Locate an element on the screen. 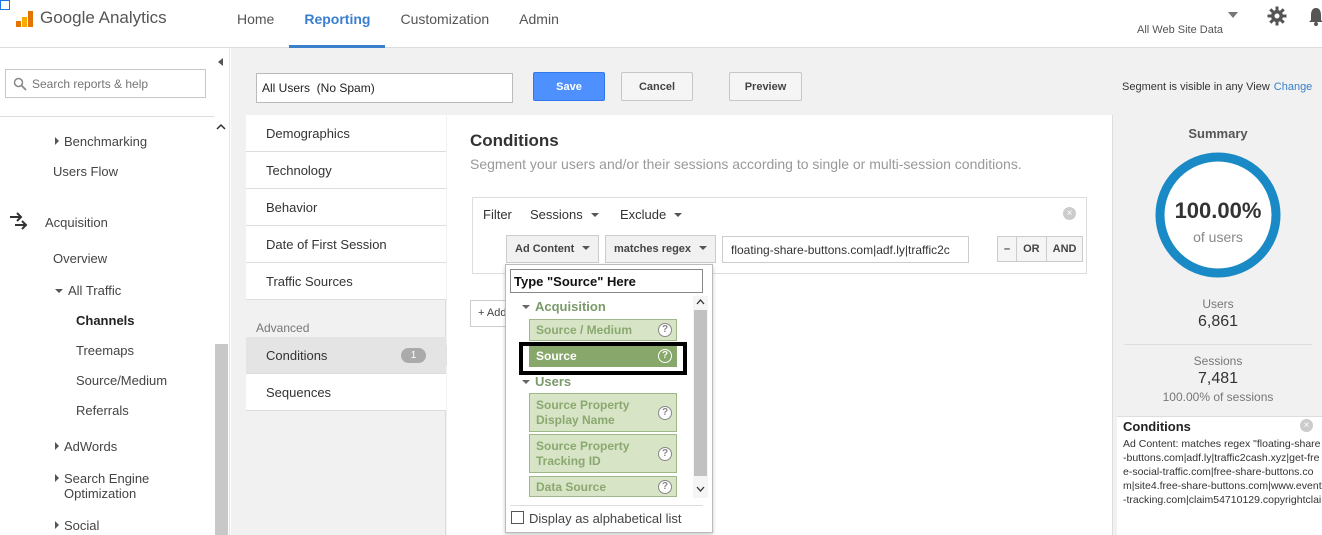  filter-label: Filter is located at coordinates (497, 214).